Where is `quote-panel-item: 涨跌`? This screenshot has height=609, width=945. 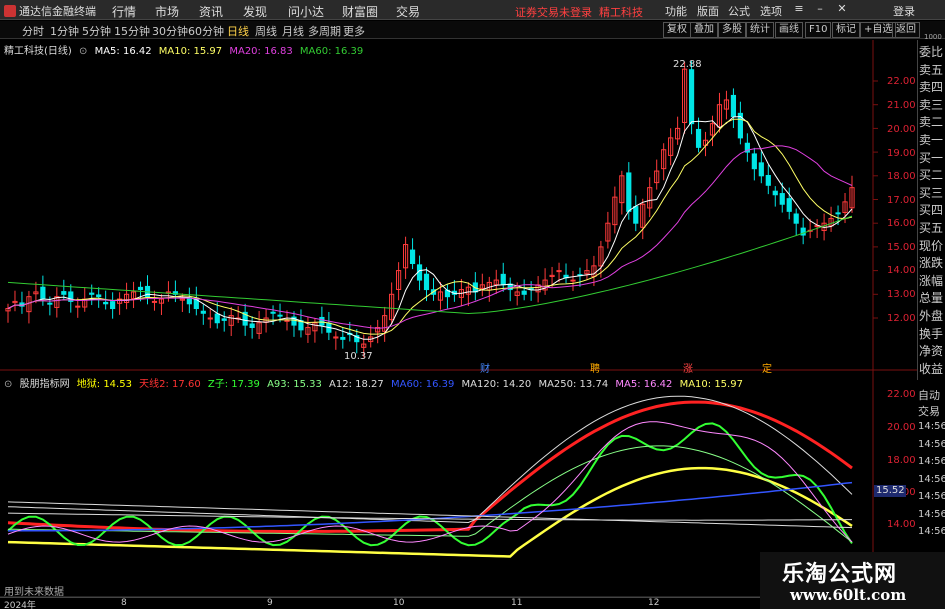
quote-panel-item: 涨跌 is located at coordinates (931, 263).